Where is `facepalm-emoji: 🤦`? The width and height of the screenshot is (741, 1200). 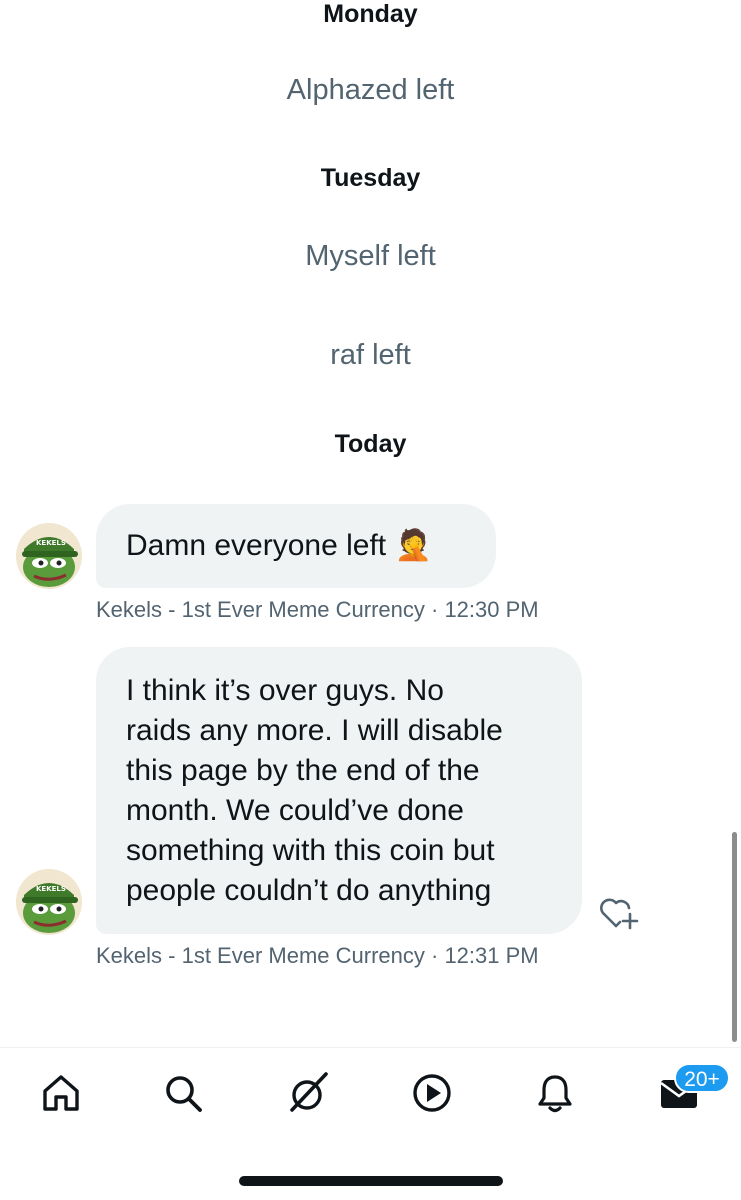
facepalm-emoji: 🤦 is located at coordinates (413, 545).